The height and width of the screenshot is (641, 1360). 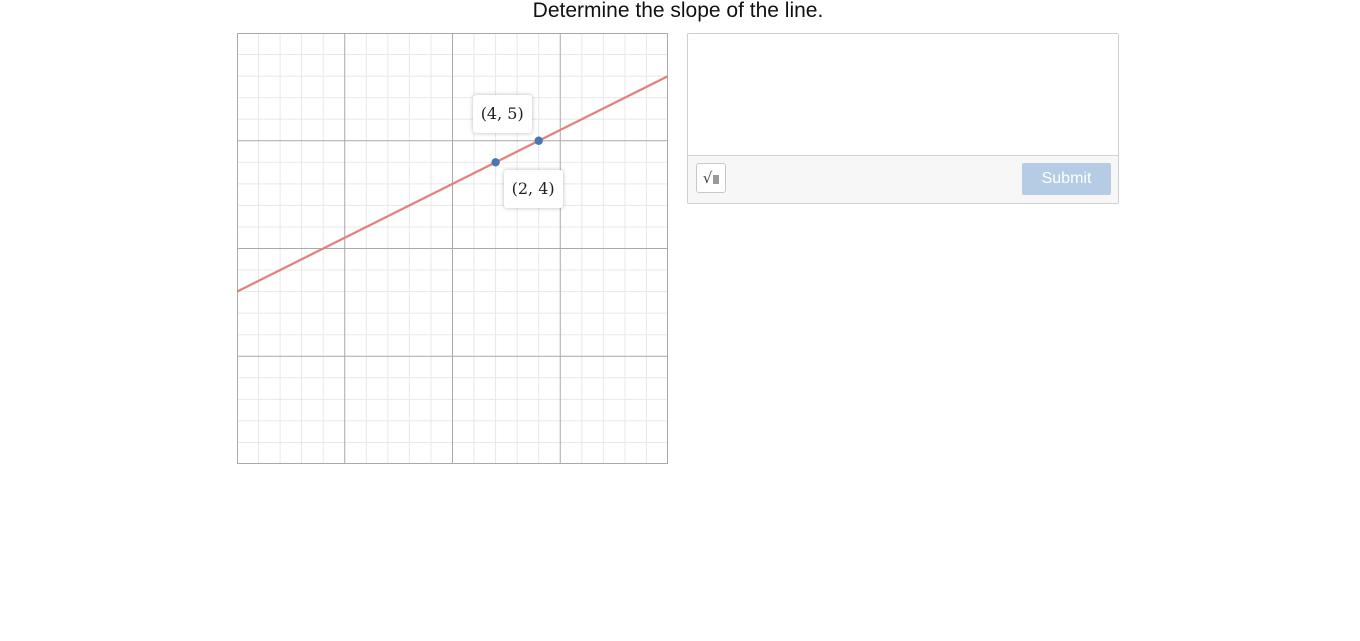 What do you see at coordinates (903, 179) in the screenshot?
I see `answer-toolbar: √ Submit` at bounding box center [903, 179].